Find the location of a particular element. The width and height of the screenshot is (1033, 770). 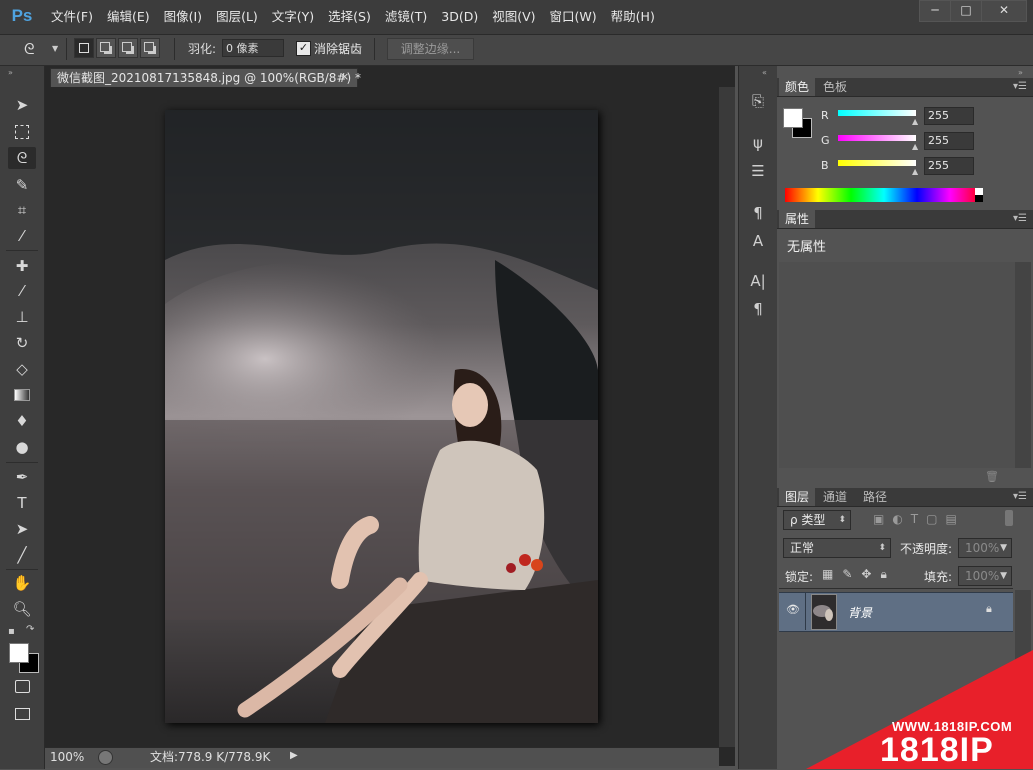

paragraph-panel-icon: ¶ is located at coordinates (758, 309).